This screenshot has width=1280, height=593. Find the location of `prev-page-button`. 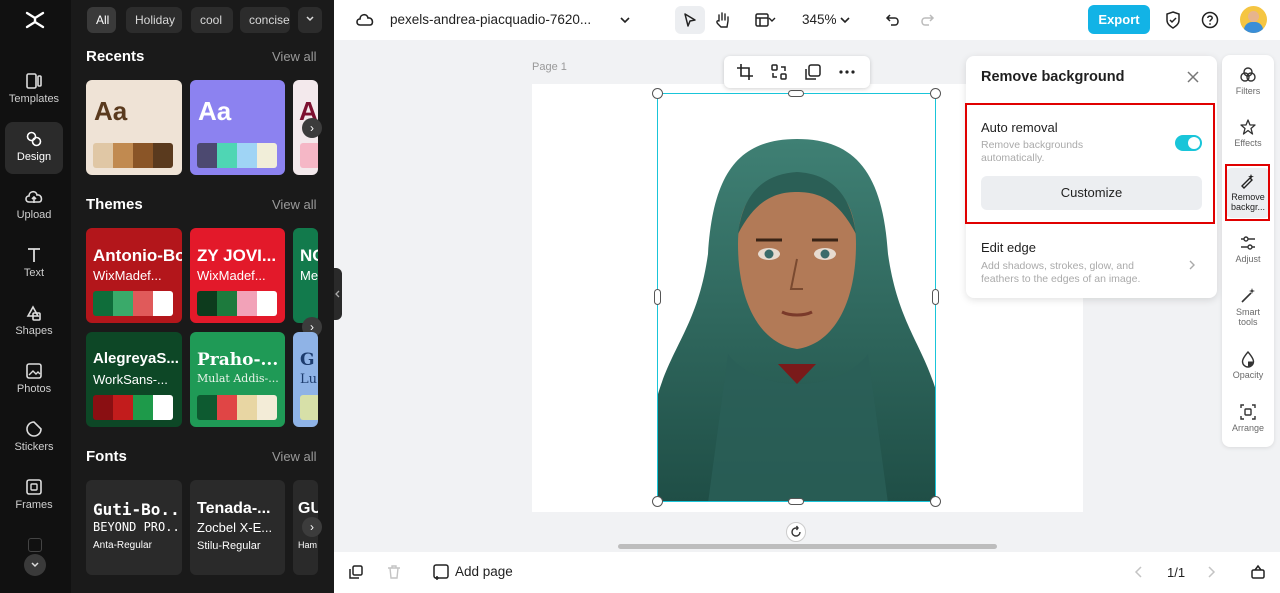

prev-page-button is located at coordinates (1139, 574).